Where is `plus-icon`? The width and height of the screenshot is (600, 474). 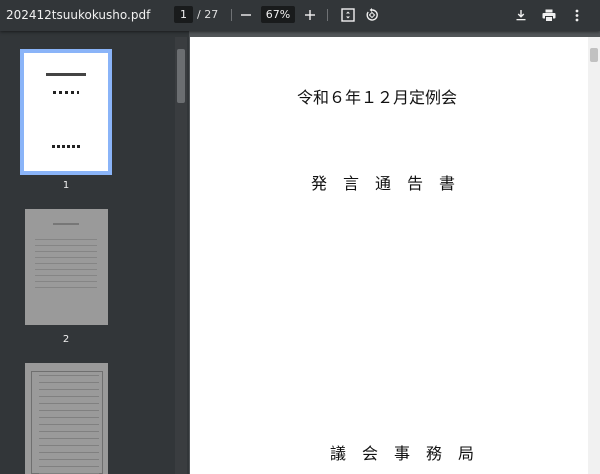 plus-icon is located at coordinates (310, 15).